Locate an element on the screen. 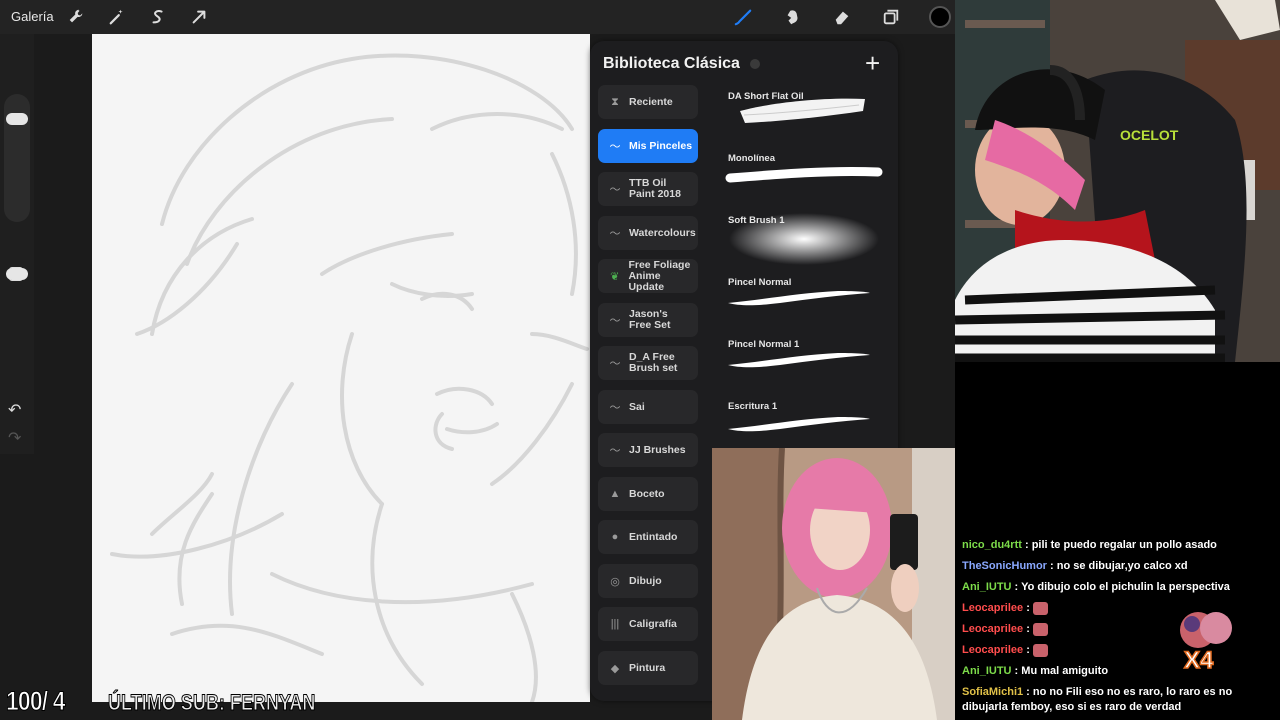 This screenshot has width=1280, height=720. magic-wand-icon is located at coordinates (117, 17).